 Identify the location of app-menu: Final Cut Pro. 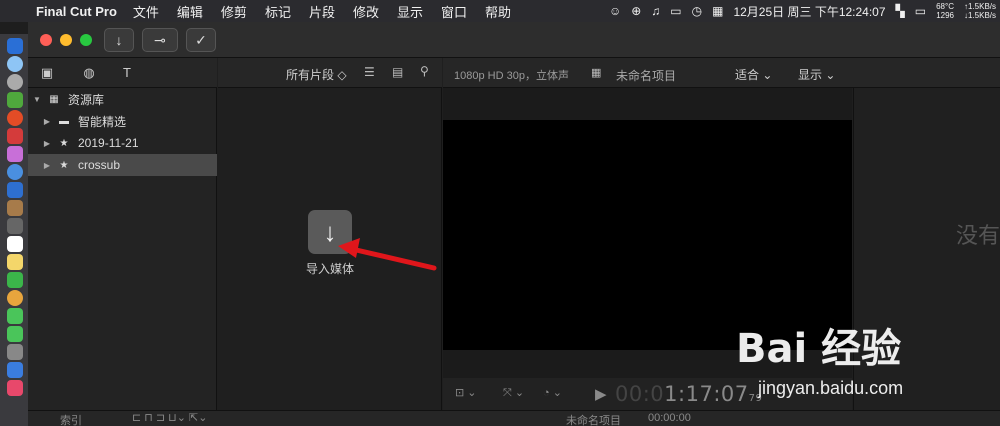
(76, 11).